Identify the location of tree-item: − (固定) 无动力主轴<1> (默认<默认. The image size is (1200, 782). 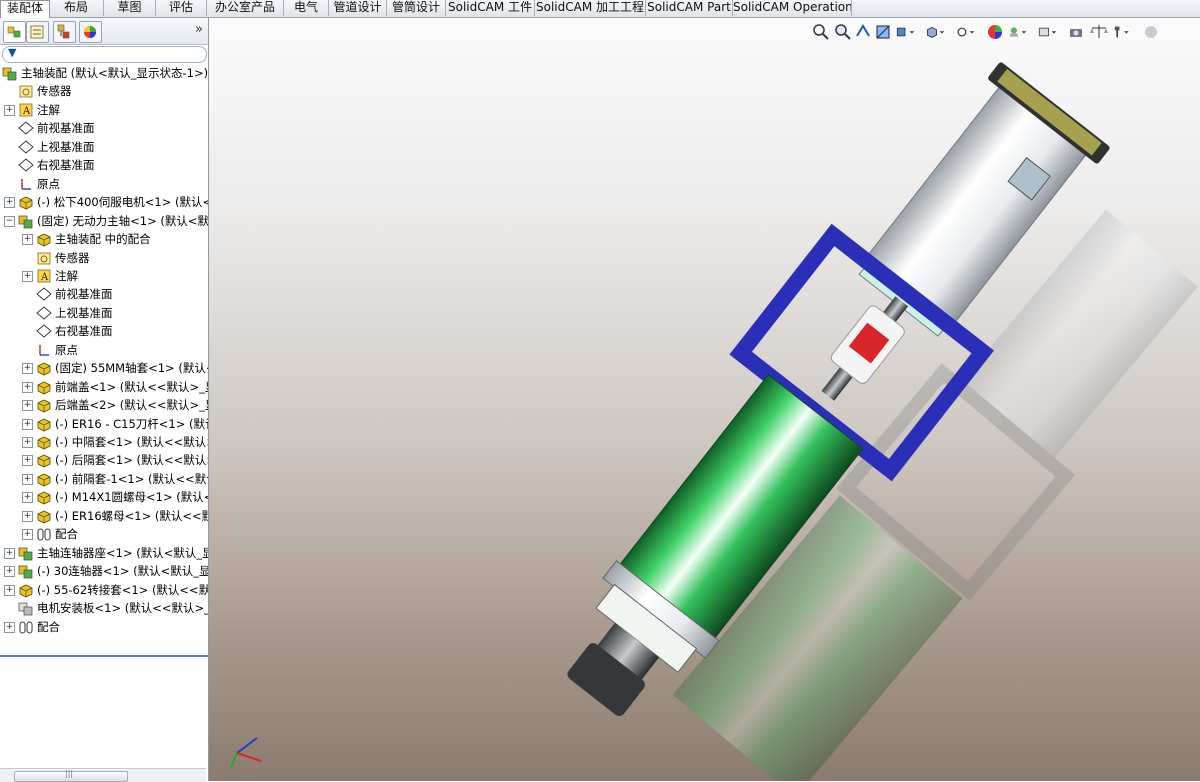
(104, 221).